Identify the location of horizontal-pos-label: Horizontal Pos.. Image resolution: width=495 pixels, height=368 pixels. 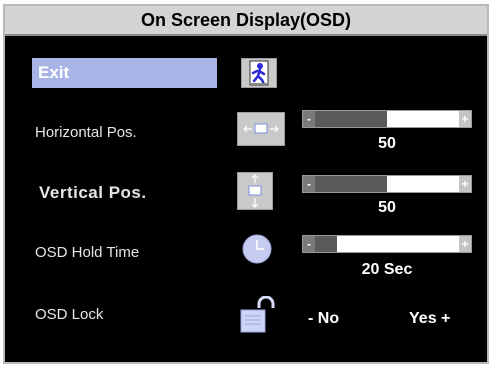
(86, 132).